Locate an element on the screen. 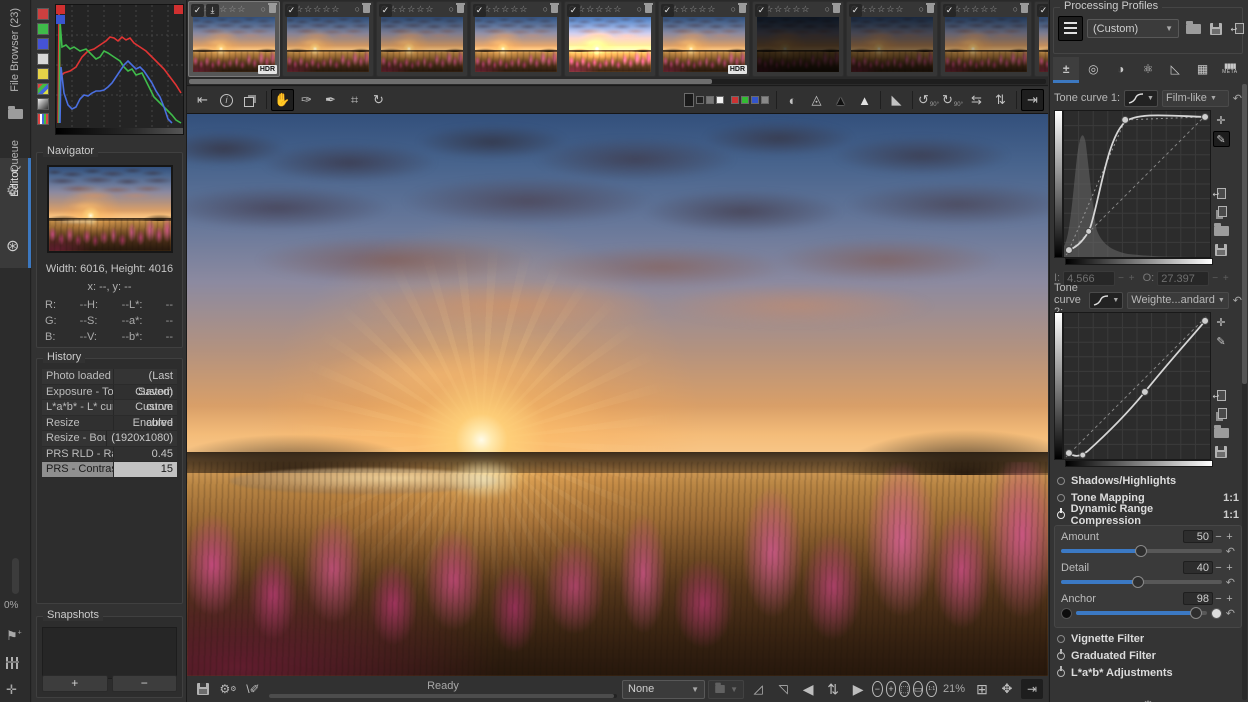  copy-curve-icon is located at coordinates (1221, 212).